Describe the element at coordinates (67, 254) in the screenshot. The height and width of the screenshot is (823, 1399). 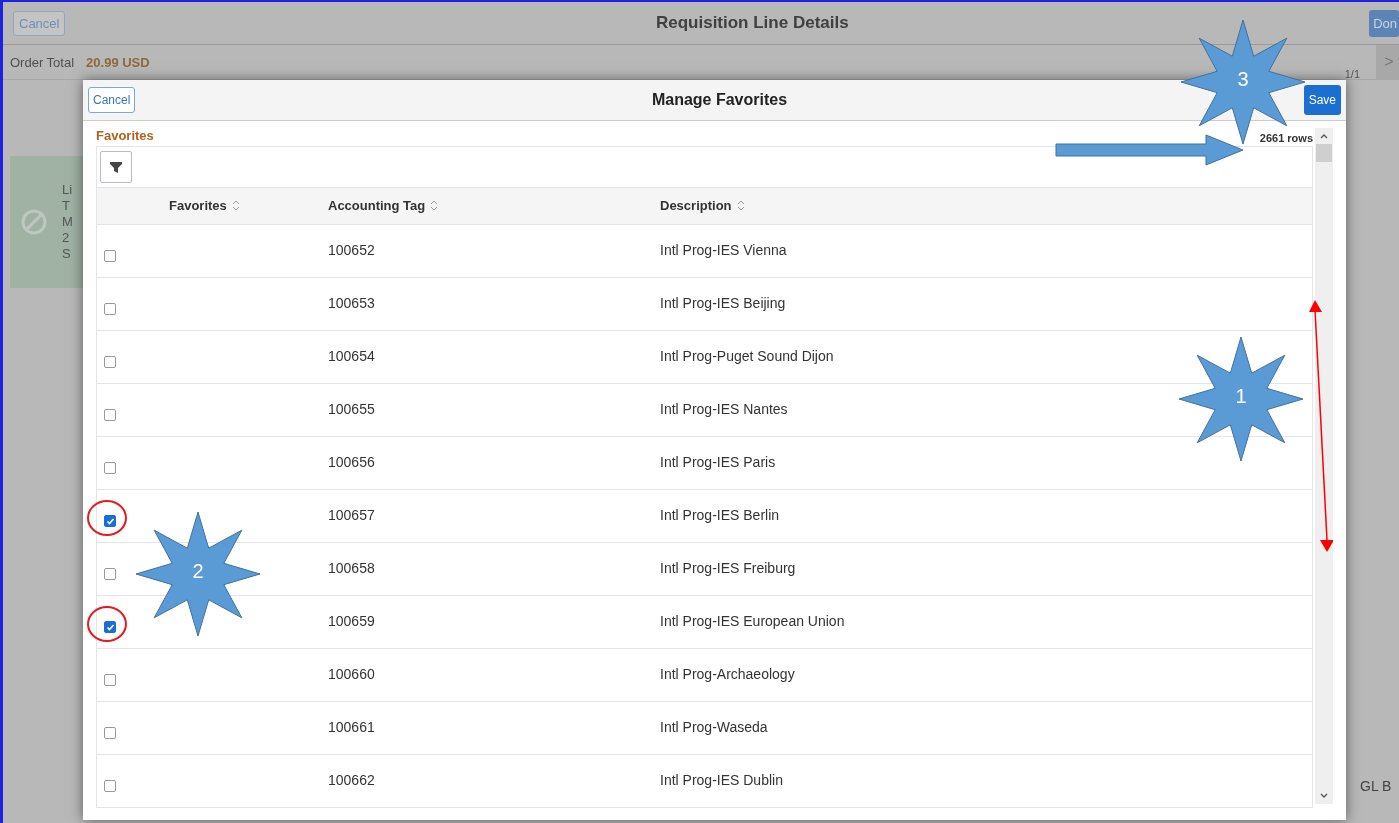
I see `card-text: S` at that location.